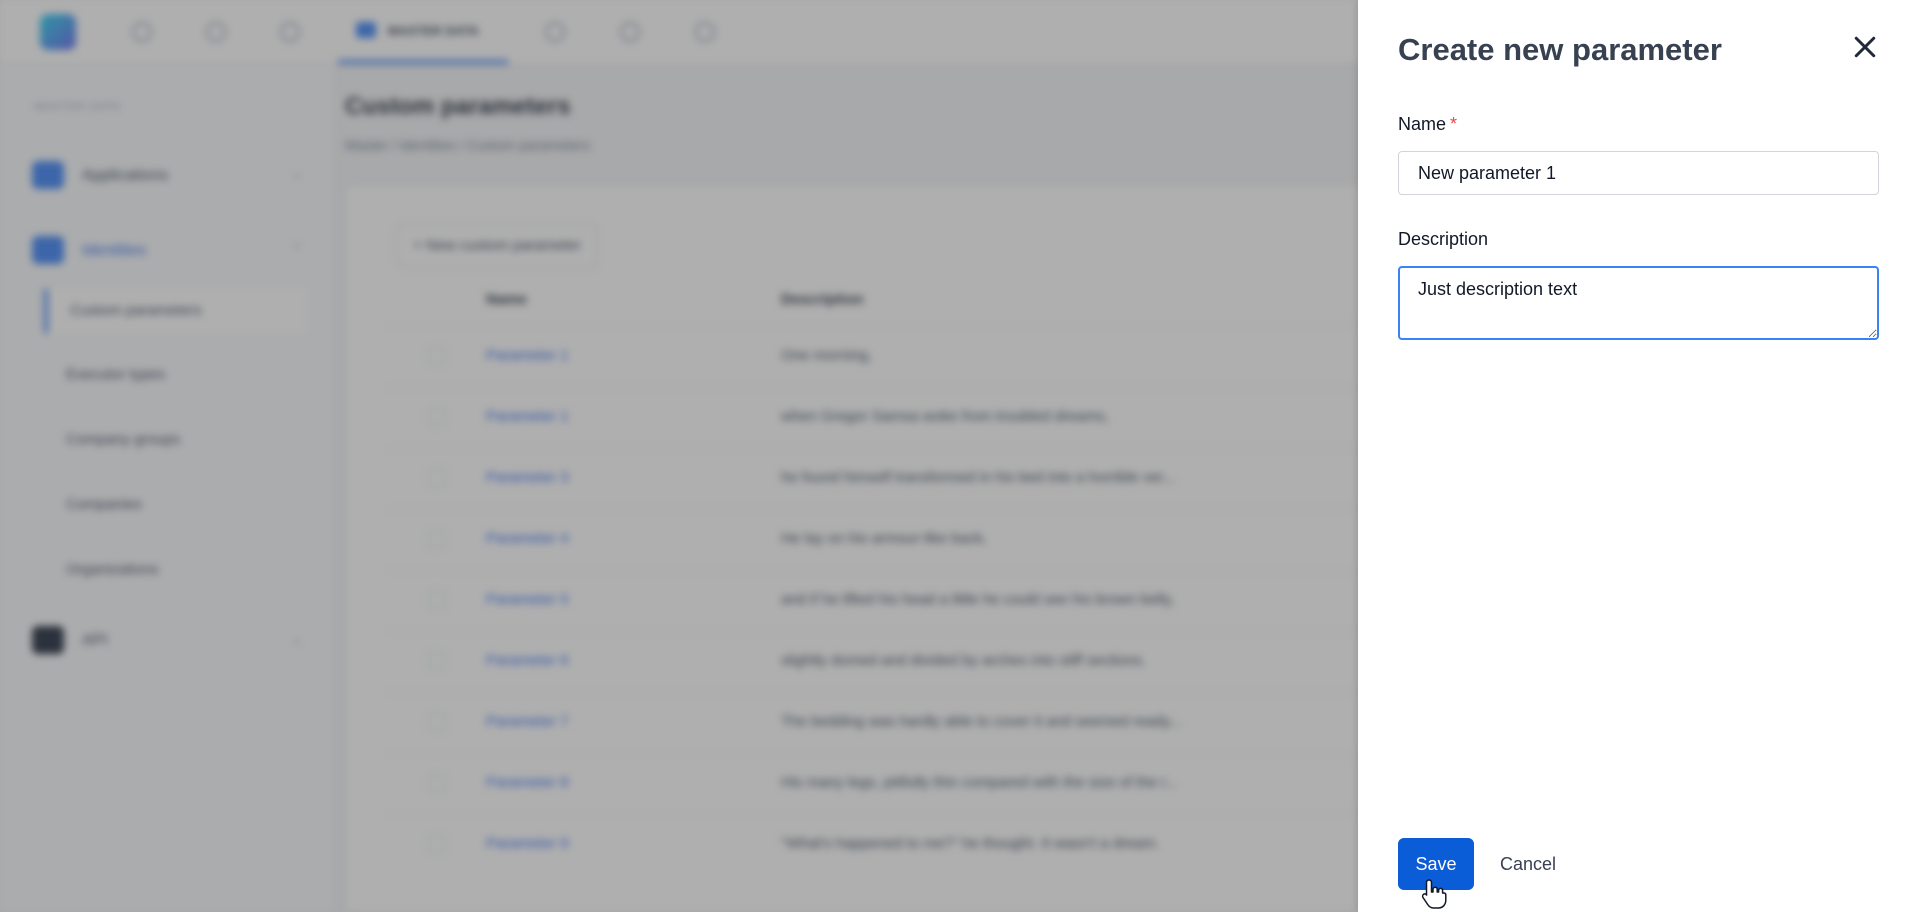 This screenshot has width=1916, height=912. What do you see at coordinates (1865, 47) in the screenshot?
I see `close-icon` at bounding box center [1865, 47].